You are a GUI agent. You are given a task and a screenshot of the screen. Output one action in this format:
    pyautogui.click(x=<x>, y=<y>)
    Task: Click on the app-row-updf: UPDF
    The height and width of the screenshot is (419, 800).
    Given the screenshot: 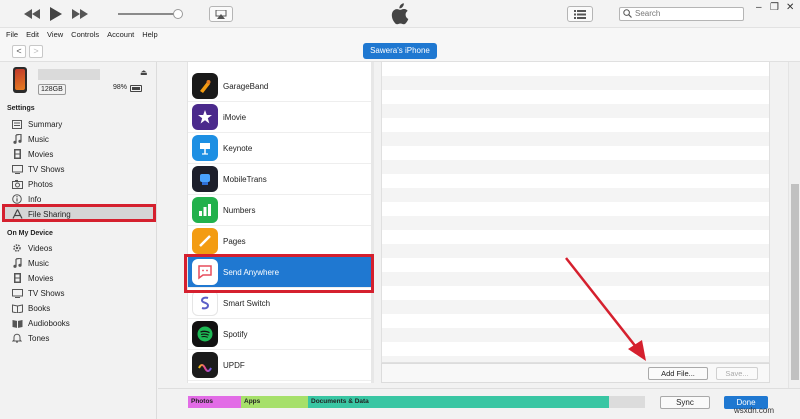 What is the action you would take?
    pyautogui.click(x=280, y=365)
    